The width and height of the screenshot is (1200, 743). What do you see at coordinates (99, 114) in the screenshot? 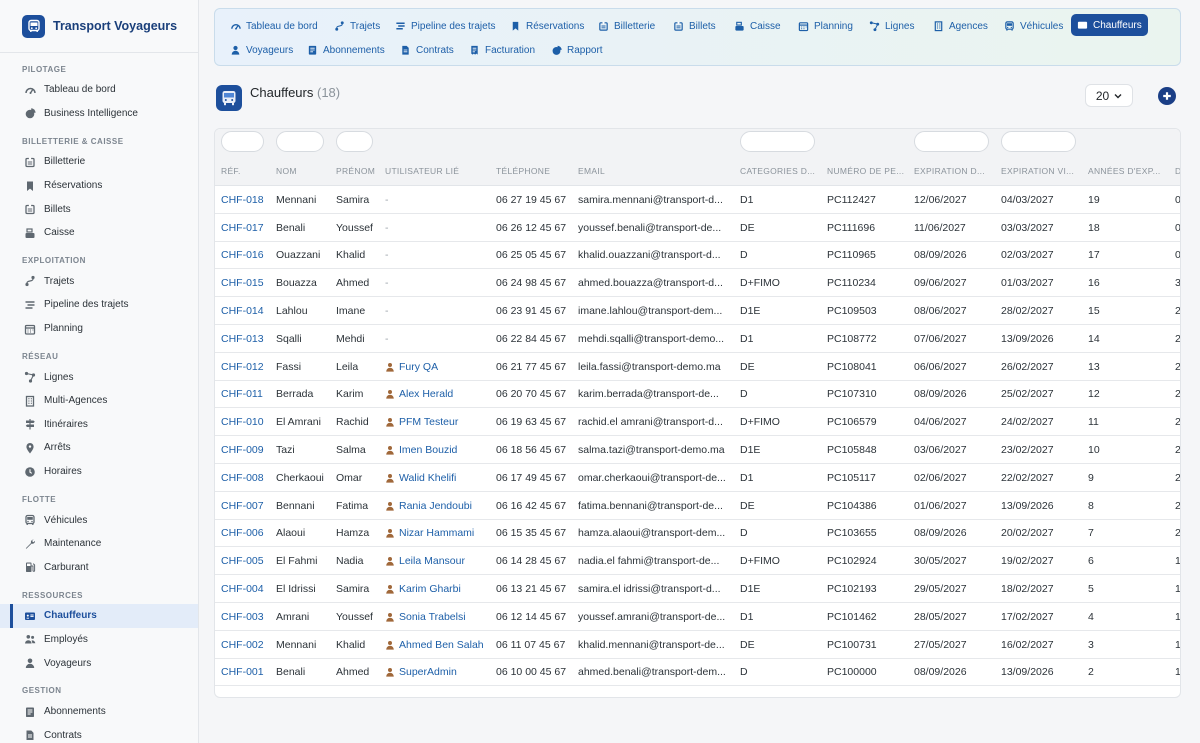
I see `sidebar-item-business-intelligence: Business Intelligence` at bounding box center [99, 114].